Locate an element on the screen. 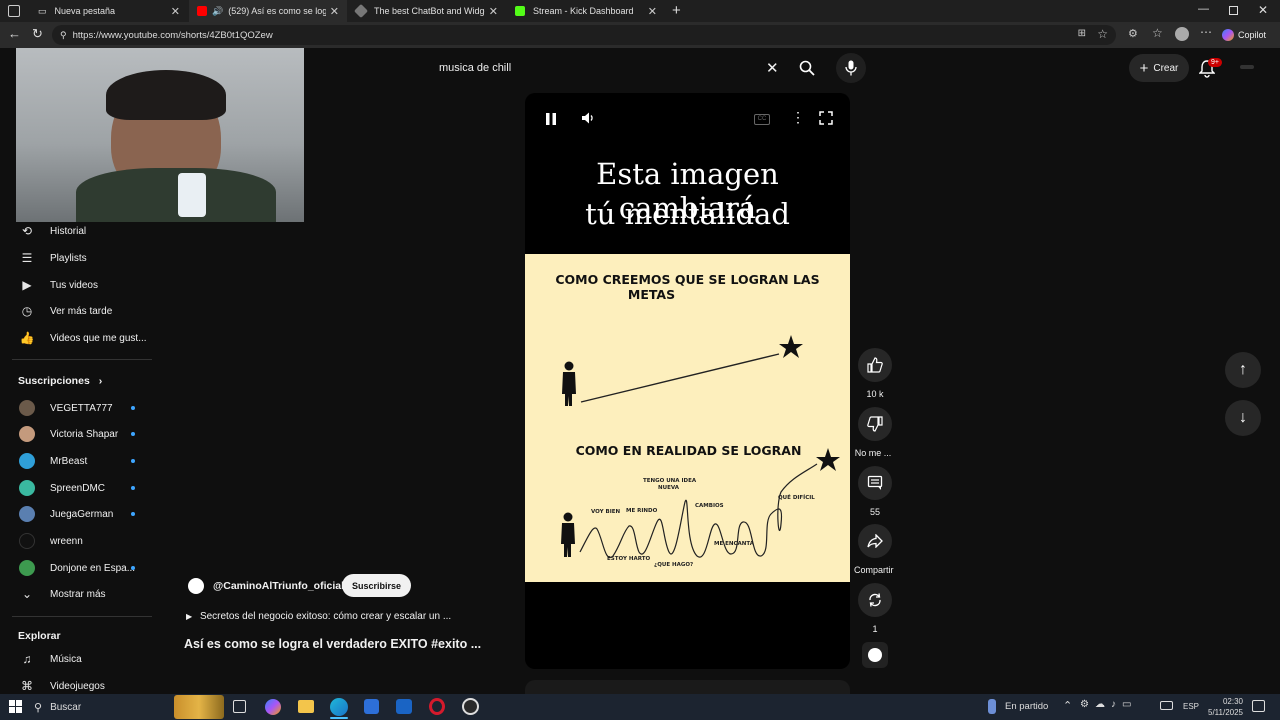 This screenshot has width=1280, height=720. sidebar-sub-spreen: SpreenDMC is located at coordinates (75, 488).